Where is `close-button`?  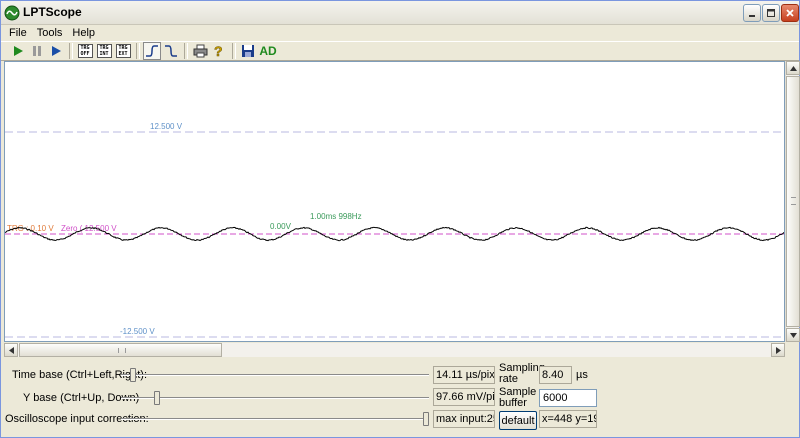 close-button is located at coordinates (790, 13).